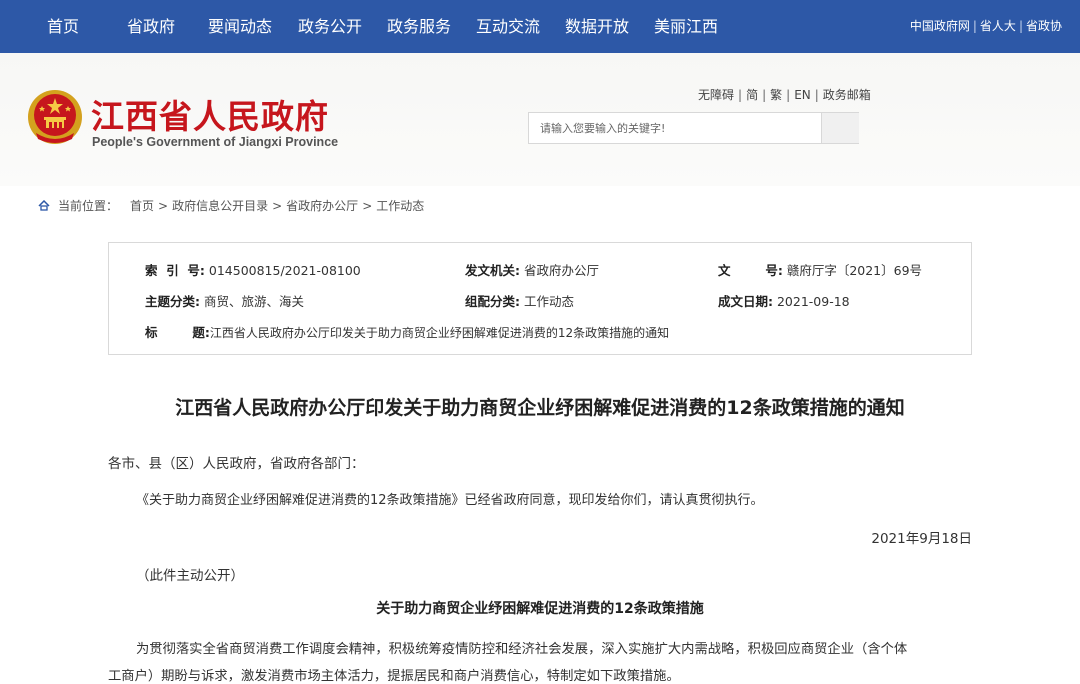 The height and width of the screenshot is (684, 1080). I want to click on meta-index-number: 索 引 号: 014500815/2021-08100, so click(253, 269).